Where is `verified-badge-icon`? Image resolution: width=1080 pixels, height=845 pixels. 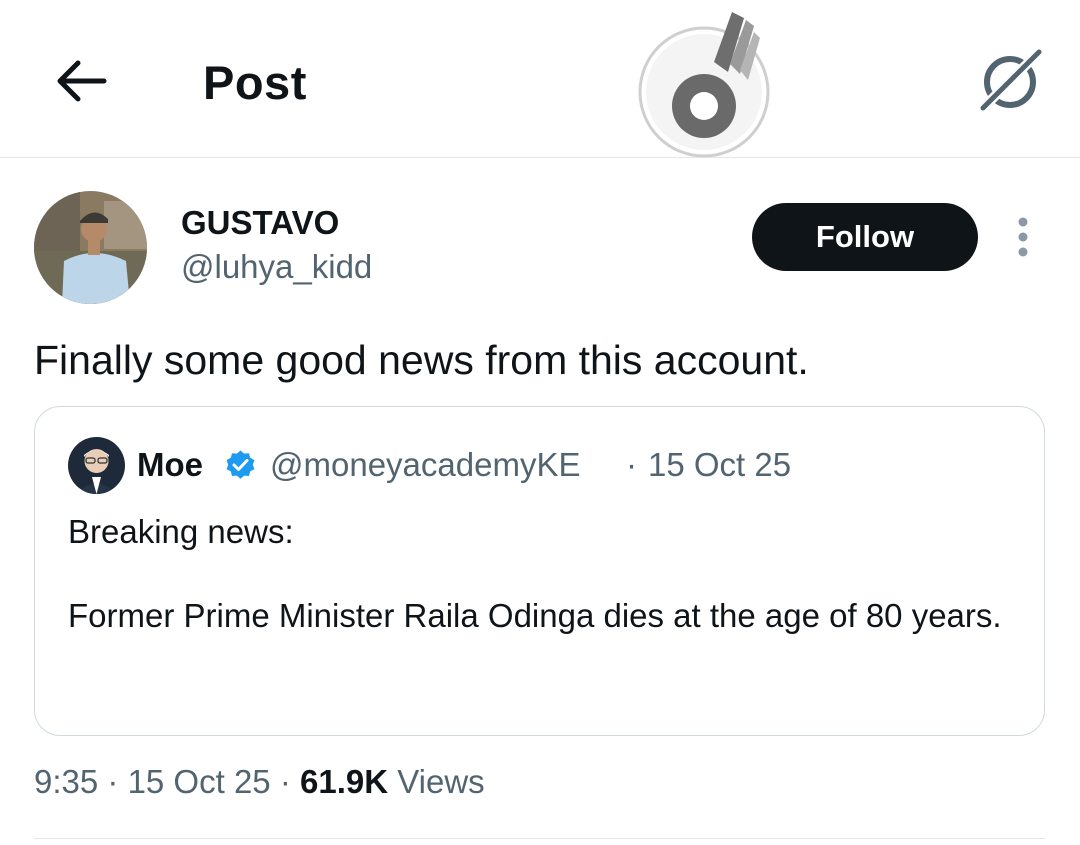
verified-badge-icon is located at coordinates (240, 465).